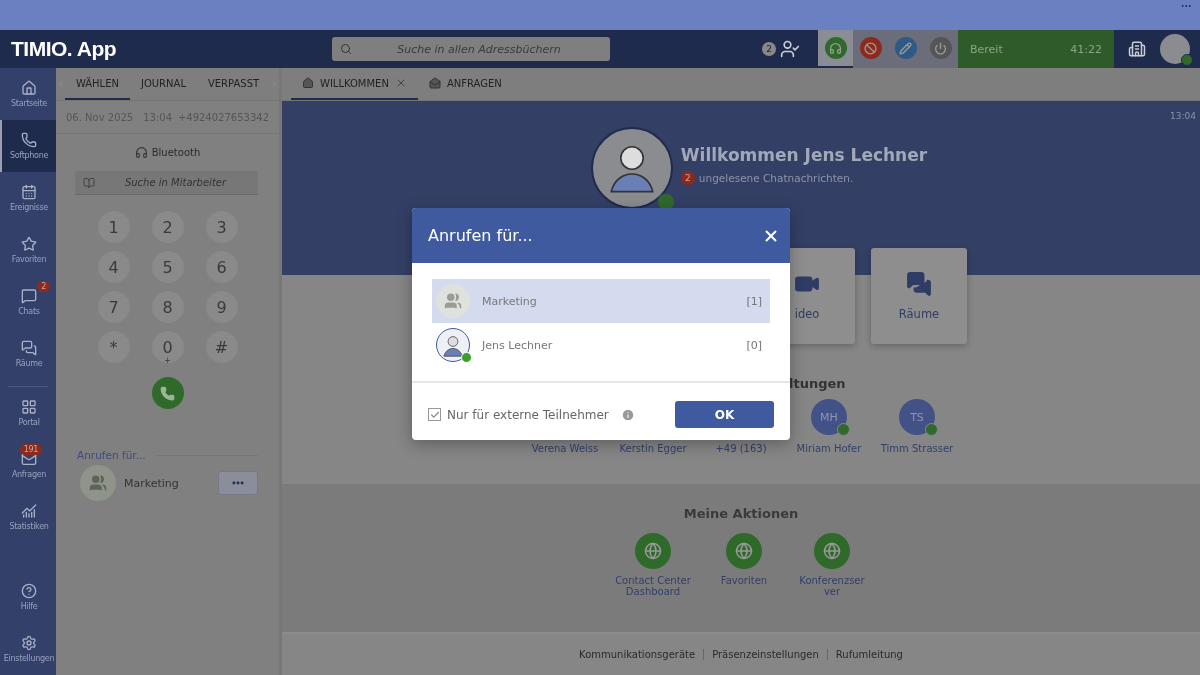 This screenshot has width=1200, height=675. I want to click on keypad-key: 7, so click(113, 307).